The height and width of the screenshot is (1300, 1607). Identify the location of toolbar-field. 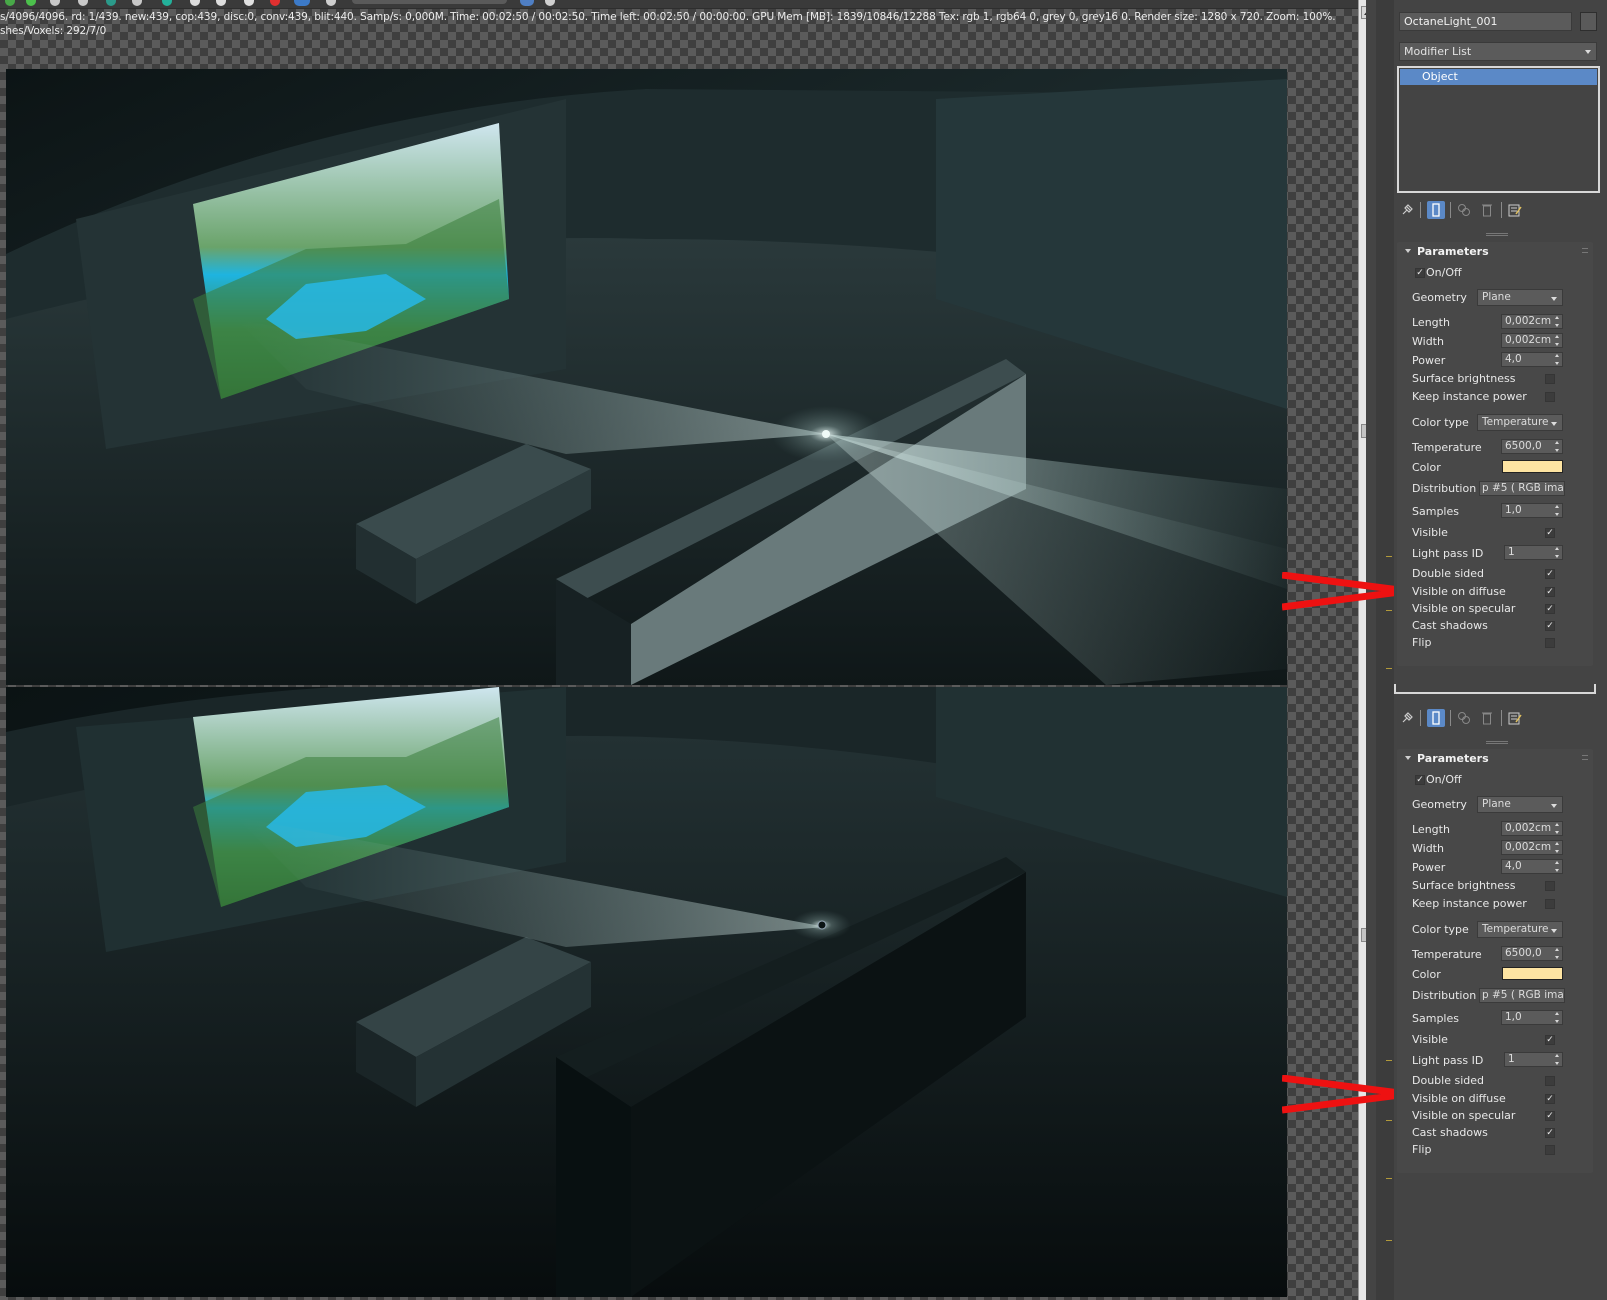
(429, 2).